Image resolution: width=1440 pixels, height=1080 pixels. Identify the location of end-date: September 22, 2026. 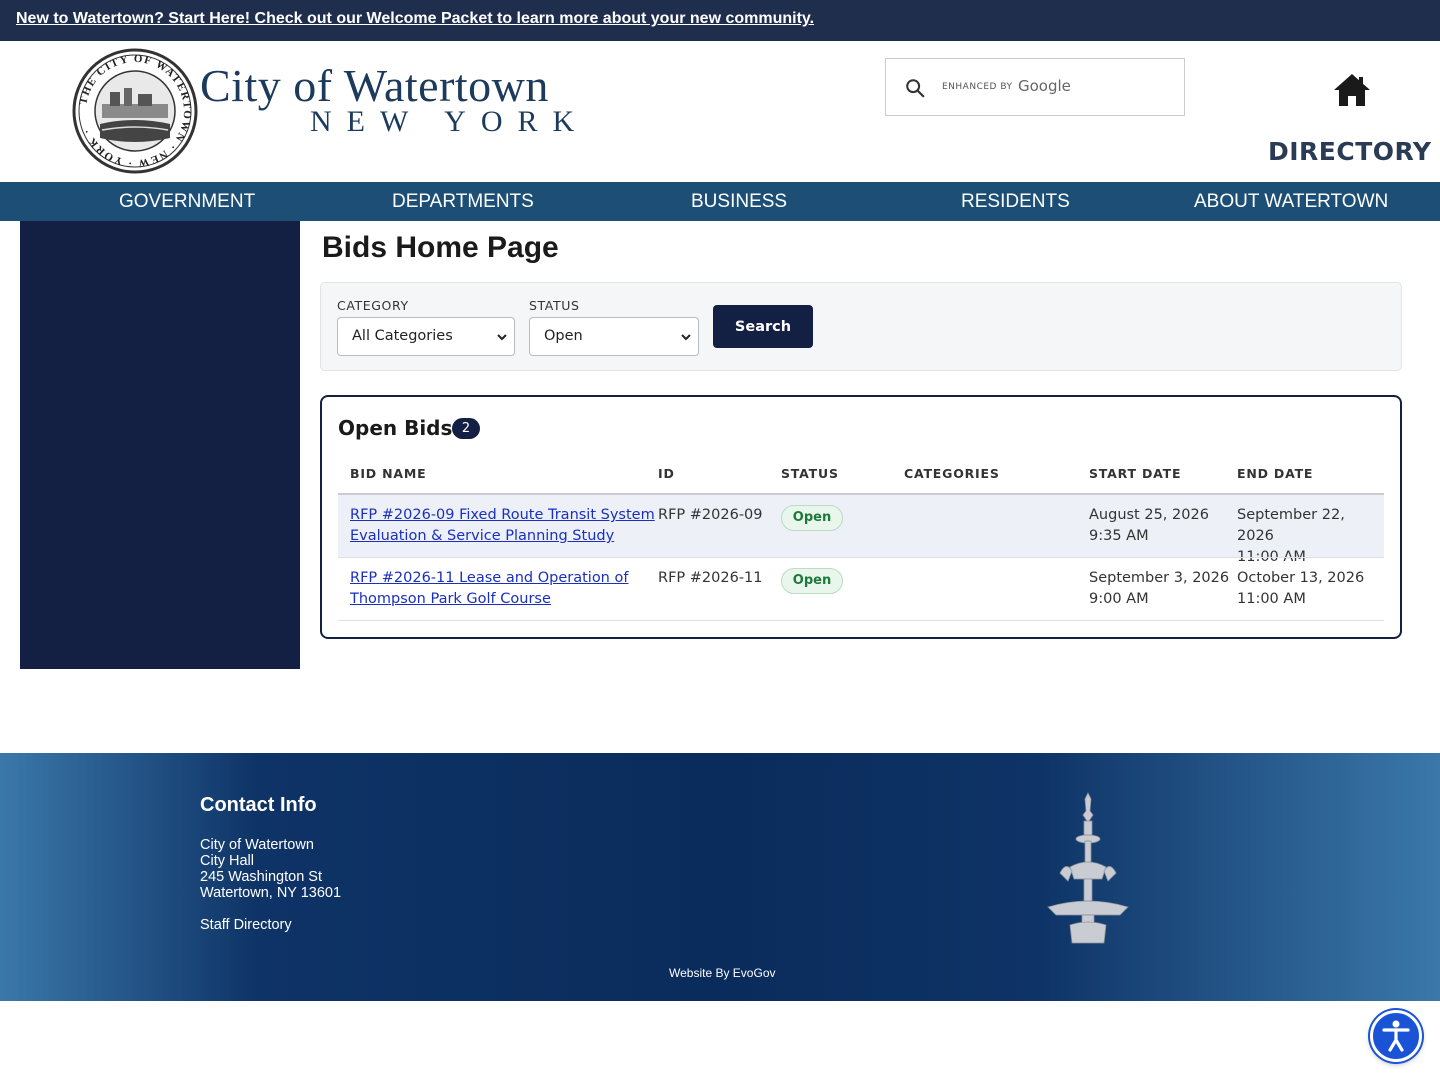
(1291, 525).